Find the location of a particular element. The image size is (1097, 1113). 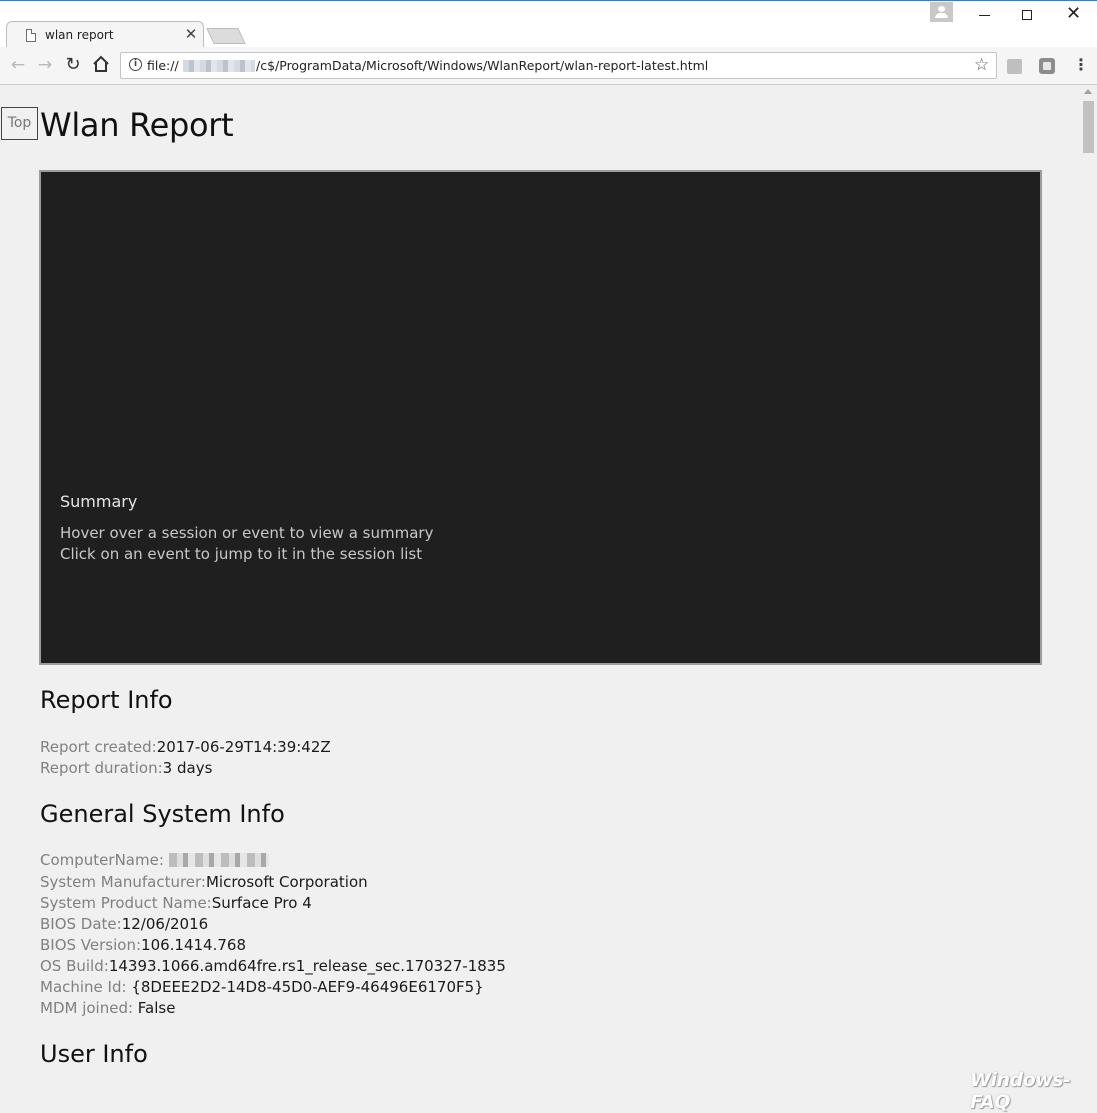

home-icon is located at coordinates (101, 64).